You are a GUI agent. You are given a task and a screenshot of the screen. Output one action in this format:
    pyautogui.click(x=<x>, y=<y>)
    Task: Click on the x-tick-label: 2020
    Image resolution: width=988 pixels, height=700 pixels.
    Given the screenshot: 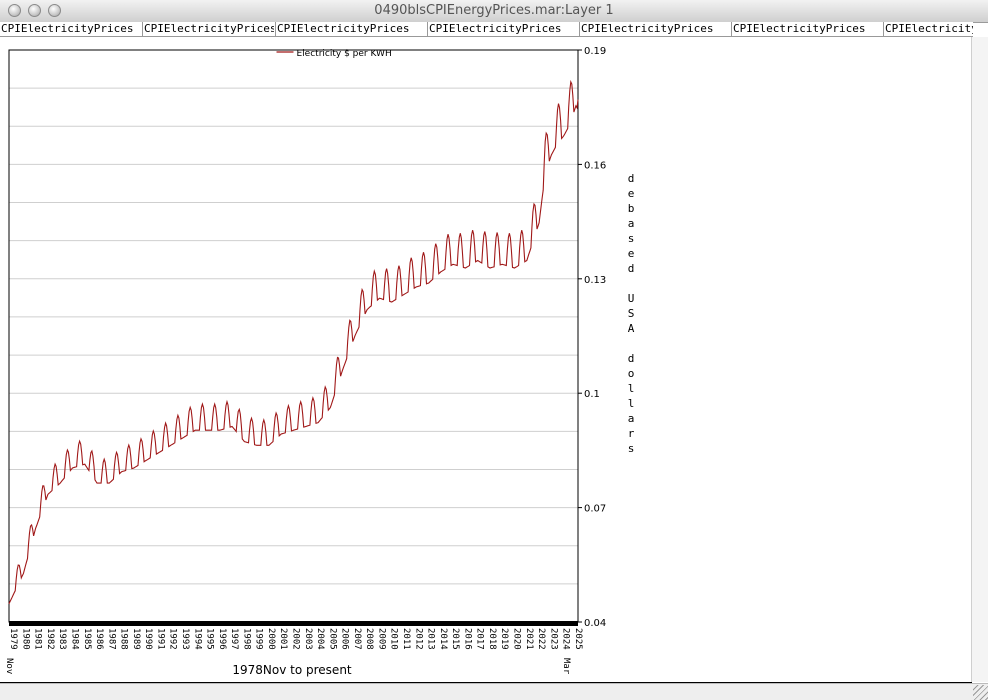 What is the action you would take?
    pyautogui.click(x=517, y=639)
    